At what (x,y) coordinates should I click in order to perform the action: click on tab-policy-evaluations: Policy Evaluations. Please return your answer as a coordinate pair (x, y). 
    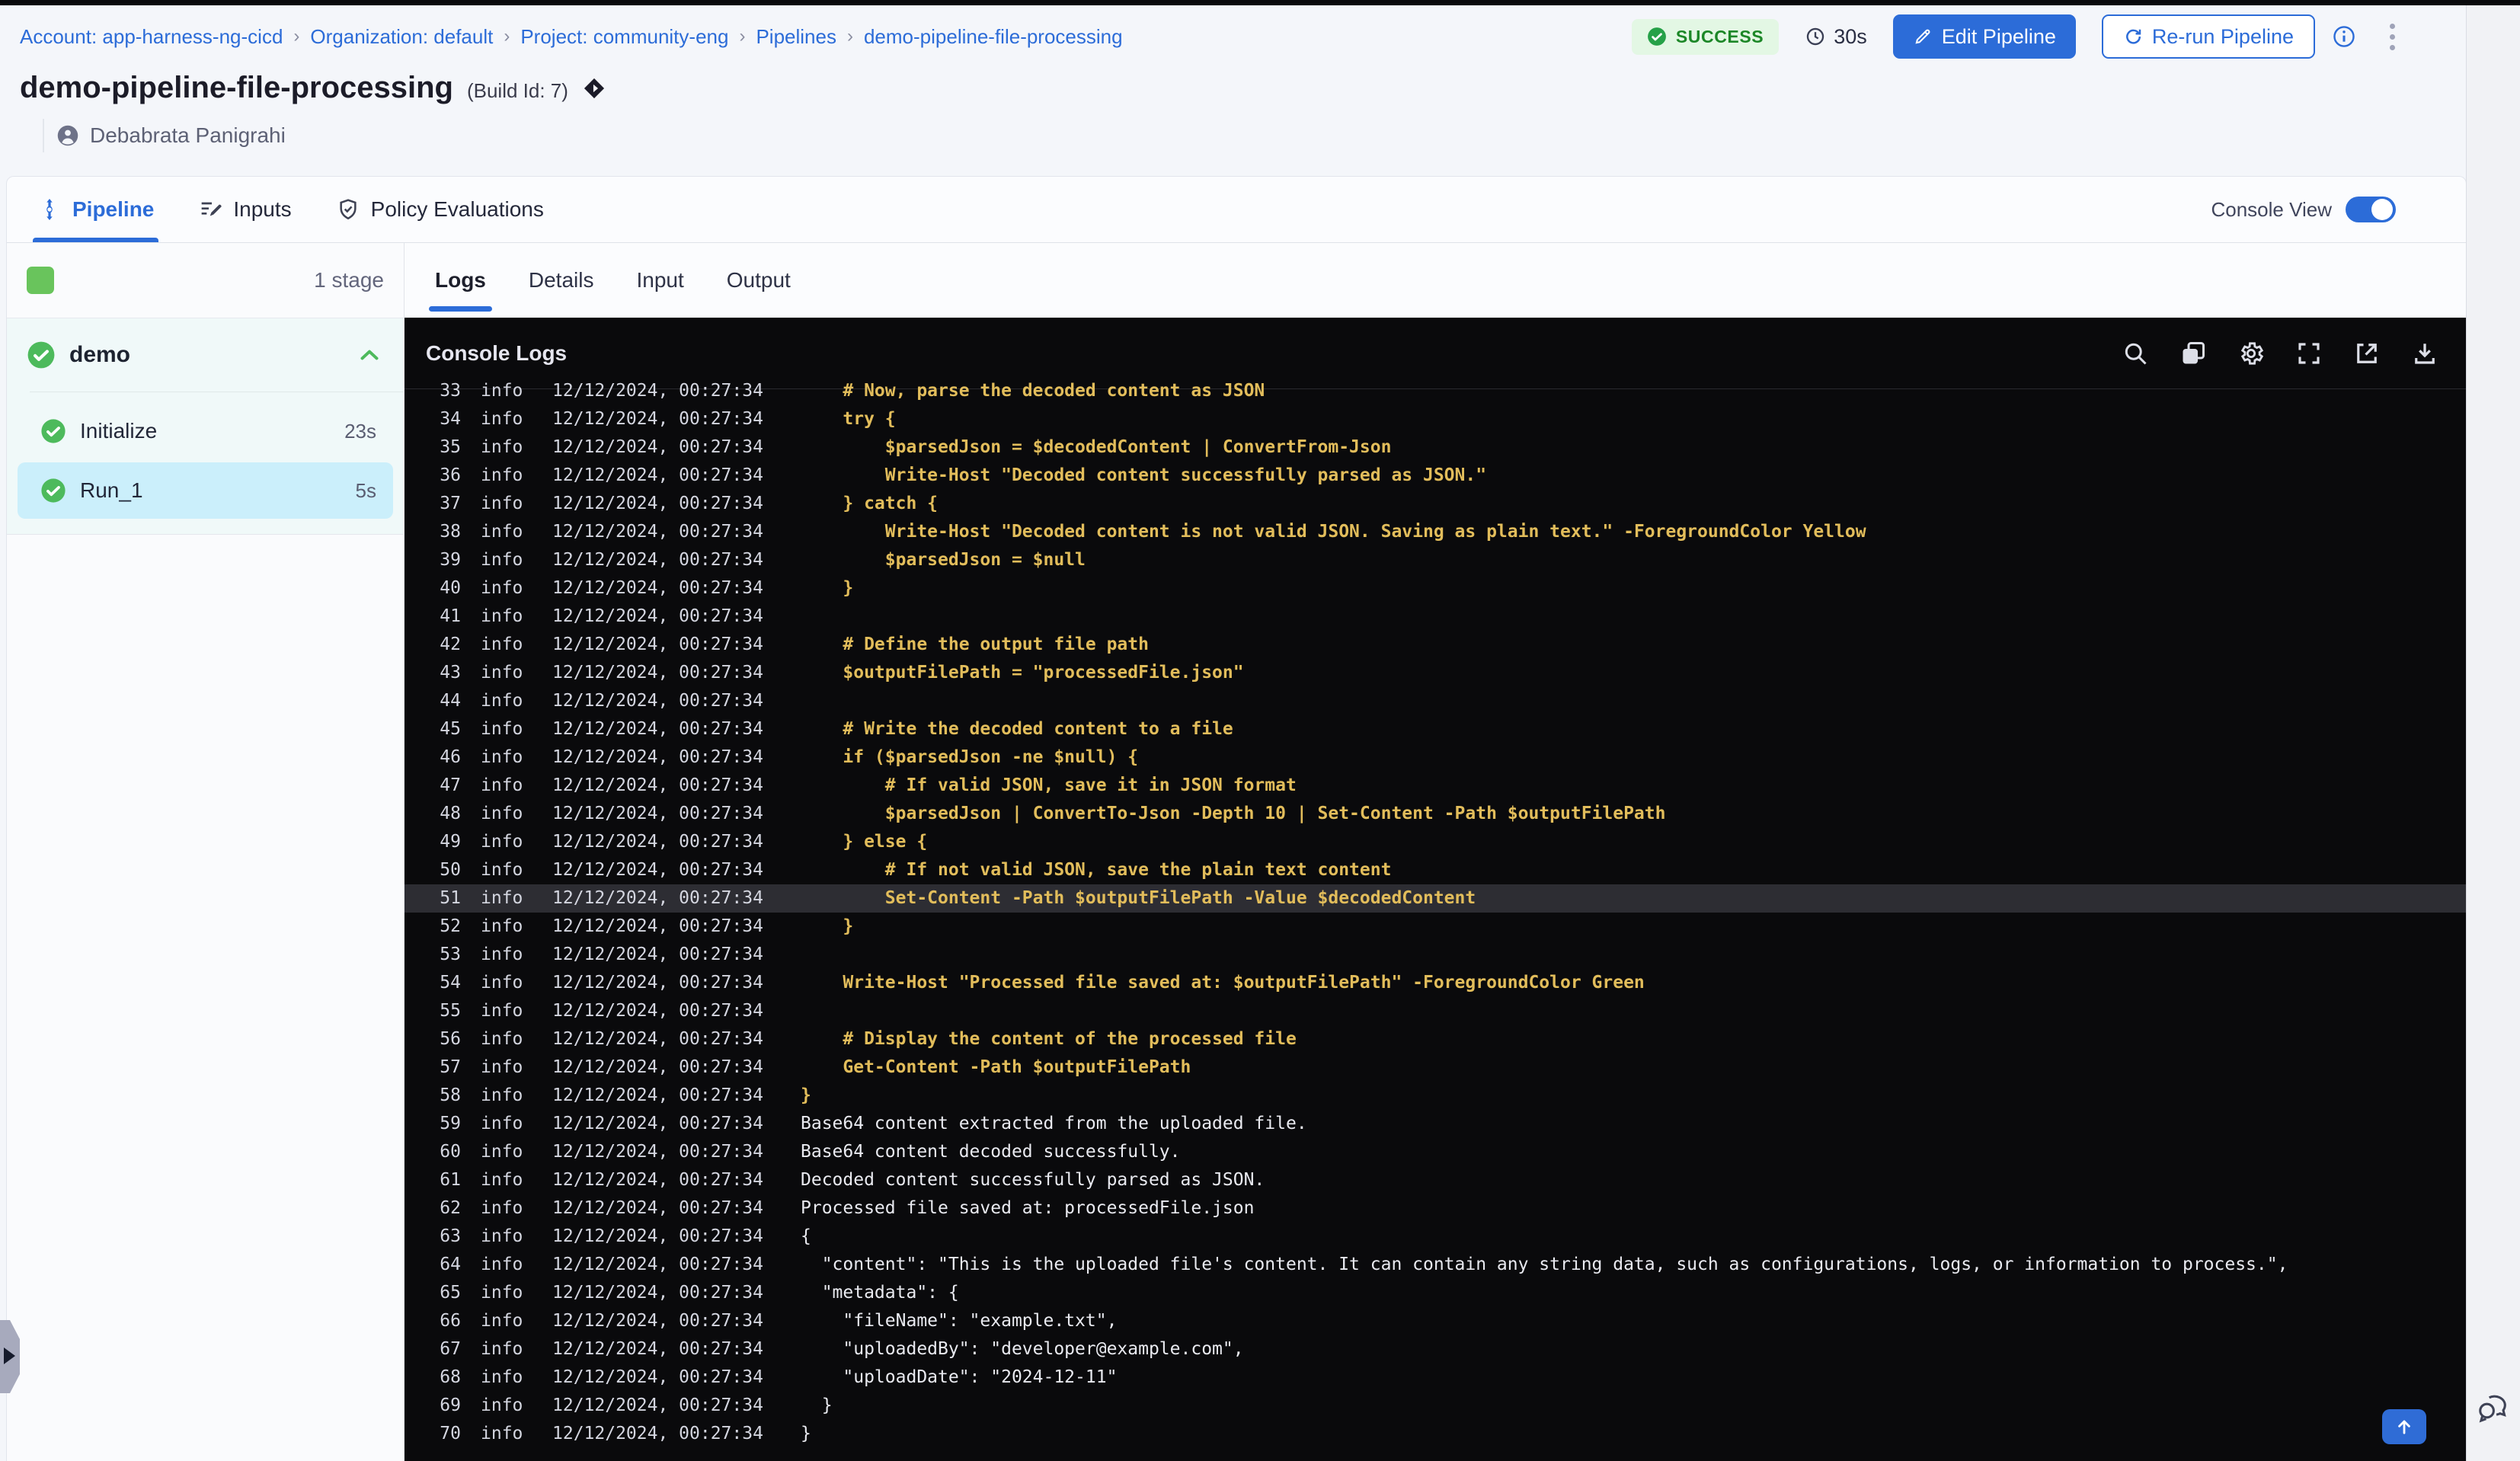
    Looking at the image, I should click on (440, 209).